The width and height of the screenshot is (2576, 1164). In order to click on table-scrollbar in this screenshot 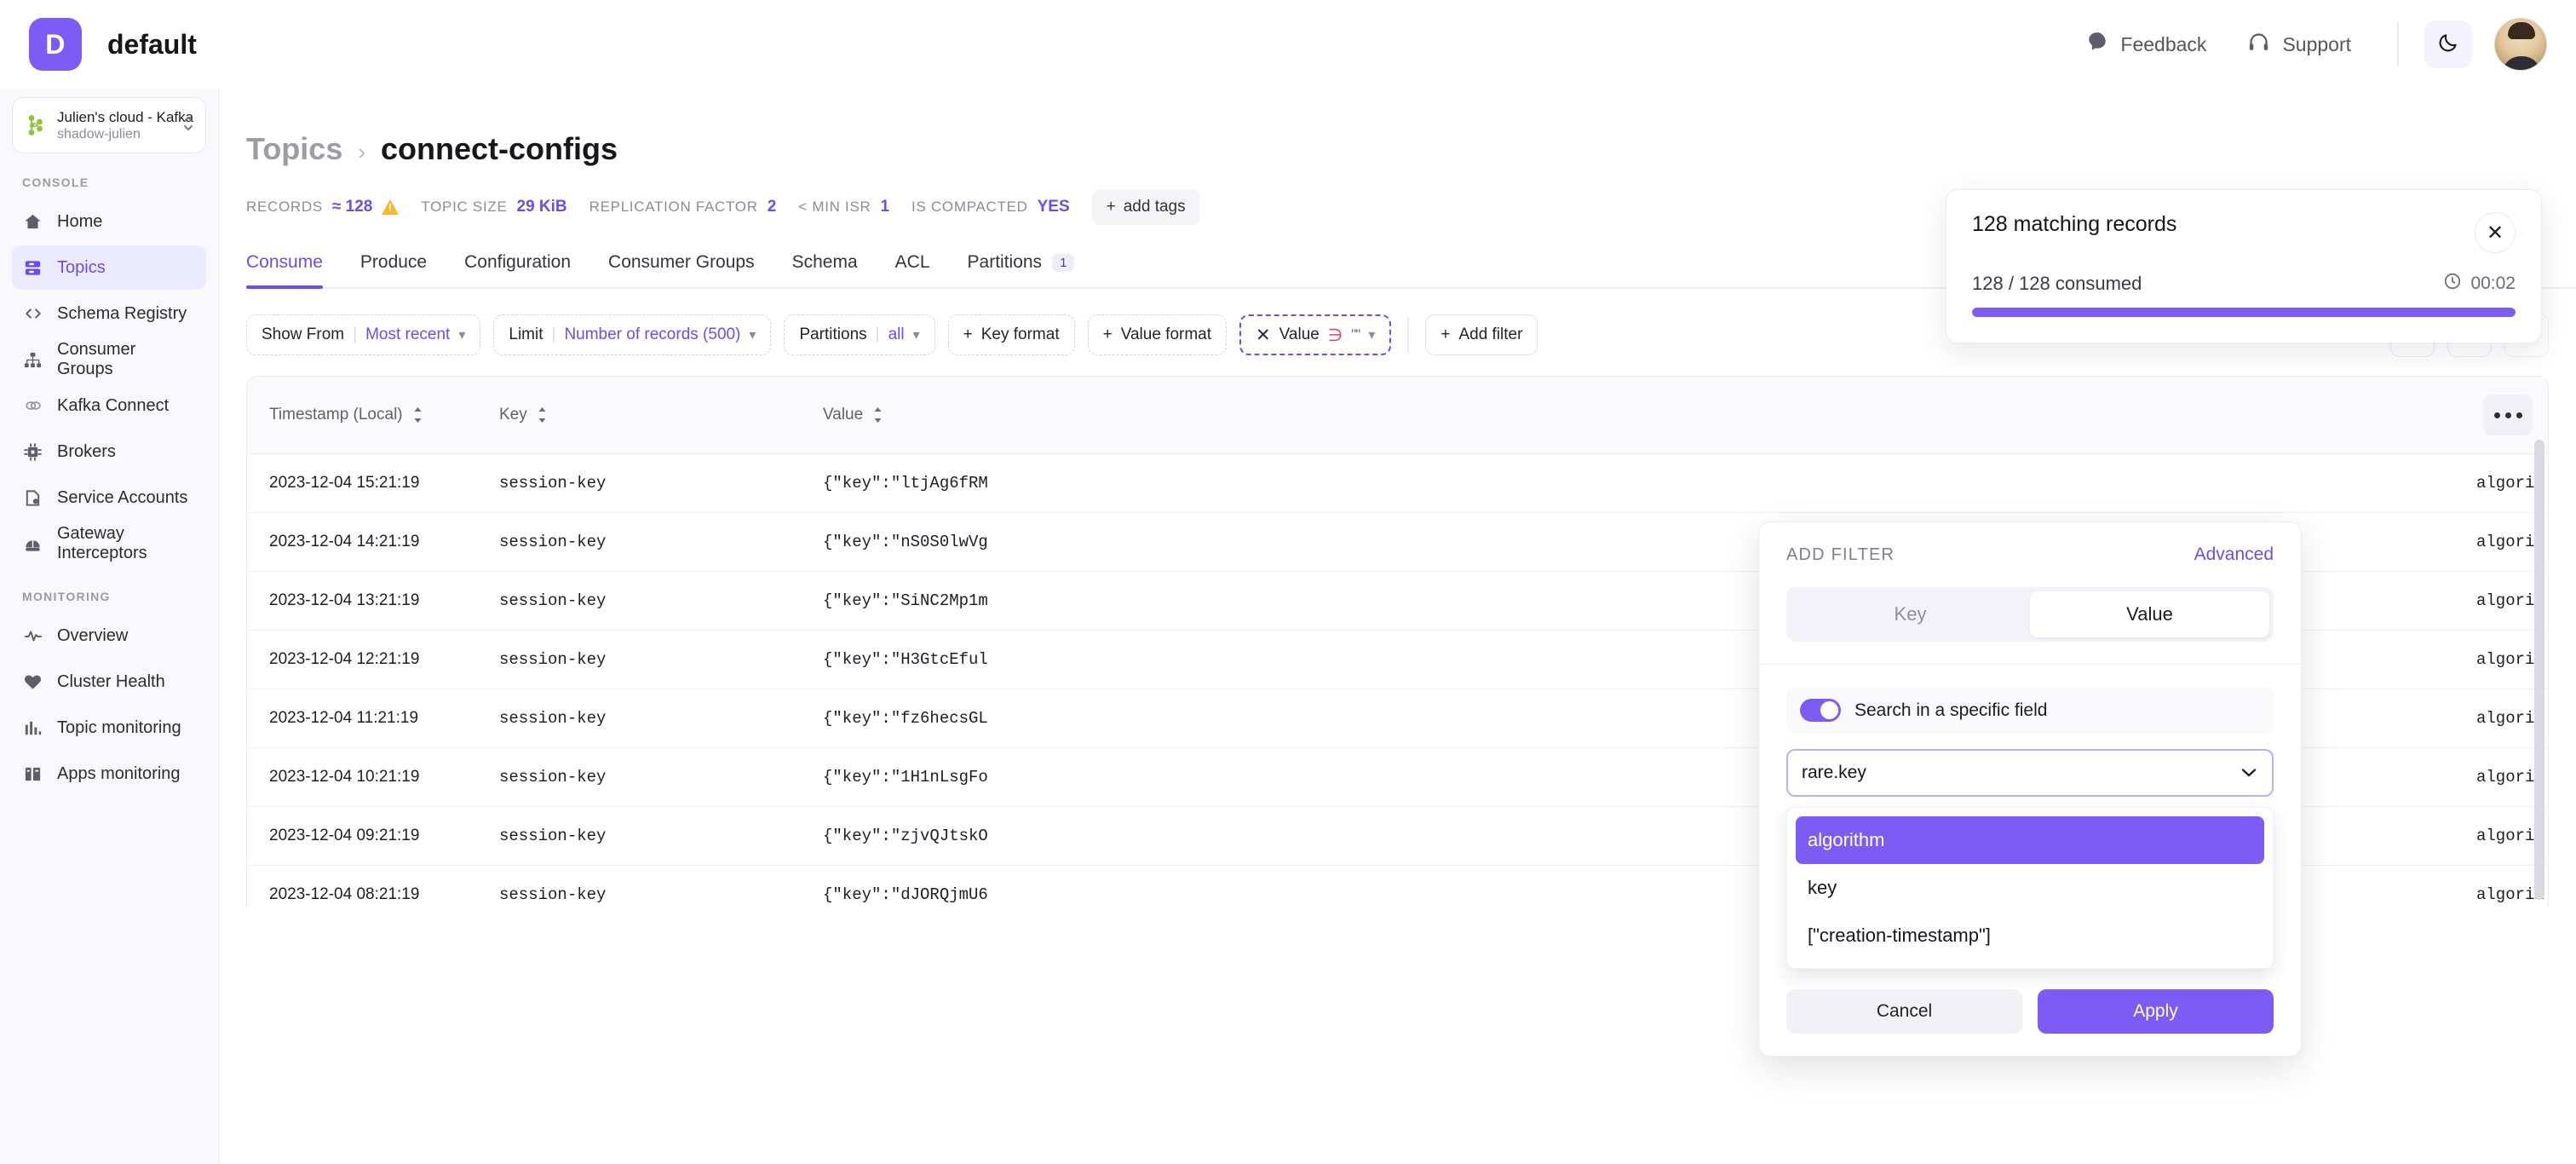, I will do `click(2539, 674)`.